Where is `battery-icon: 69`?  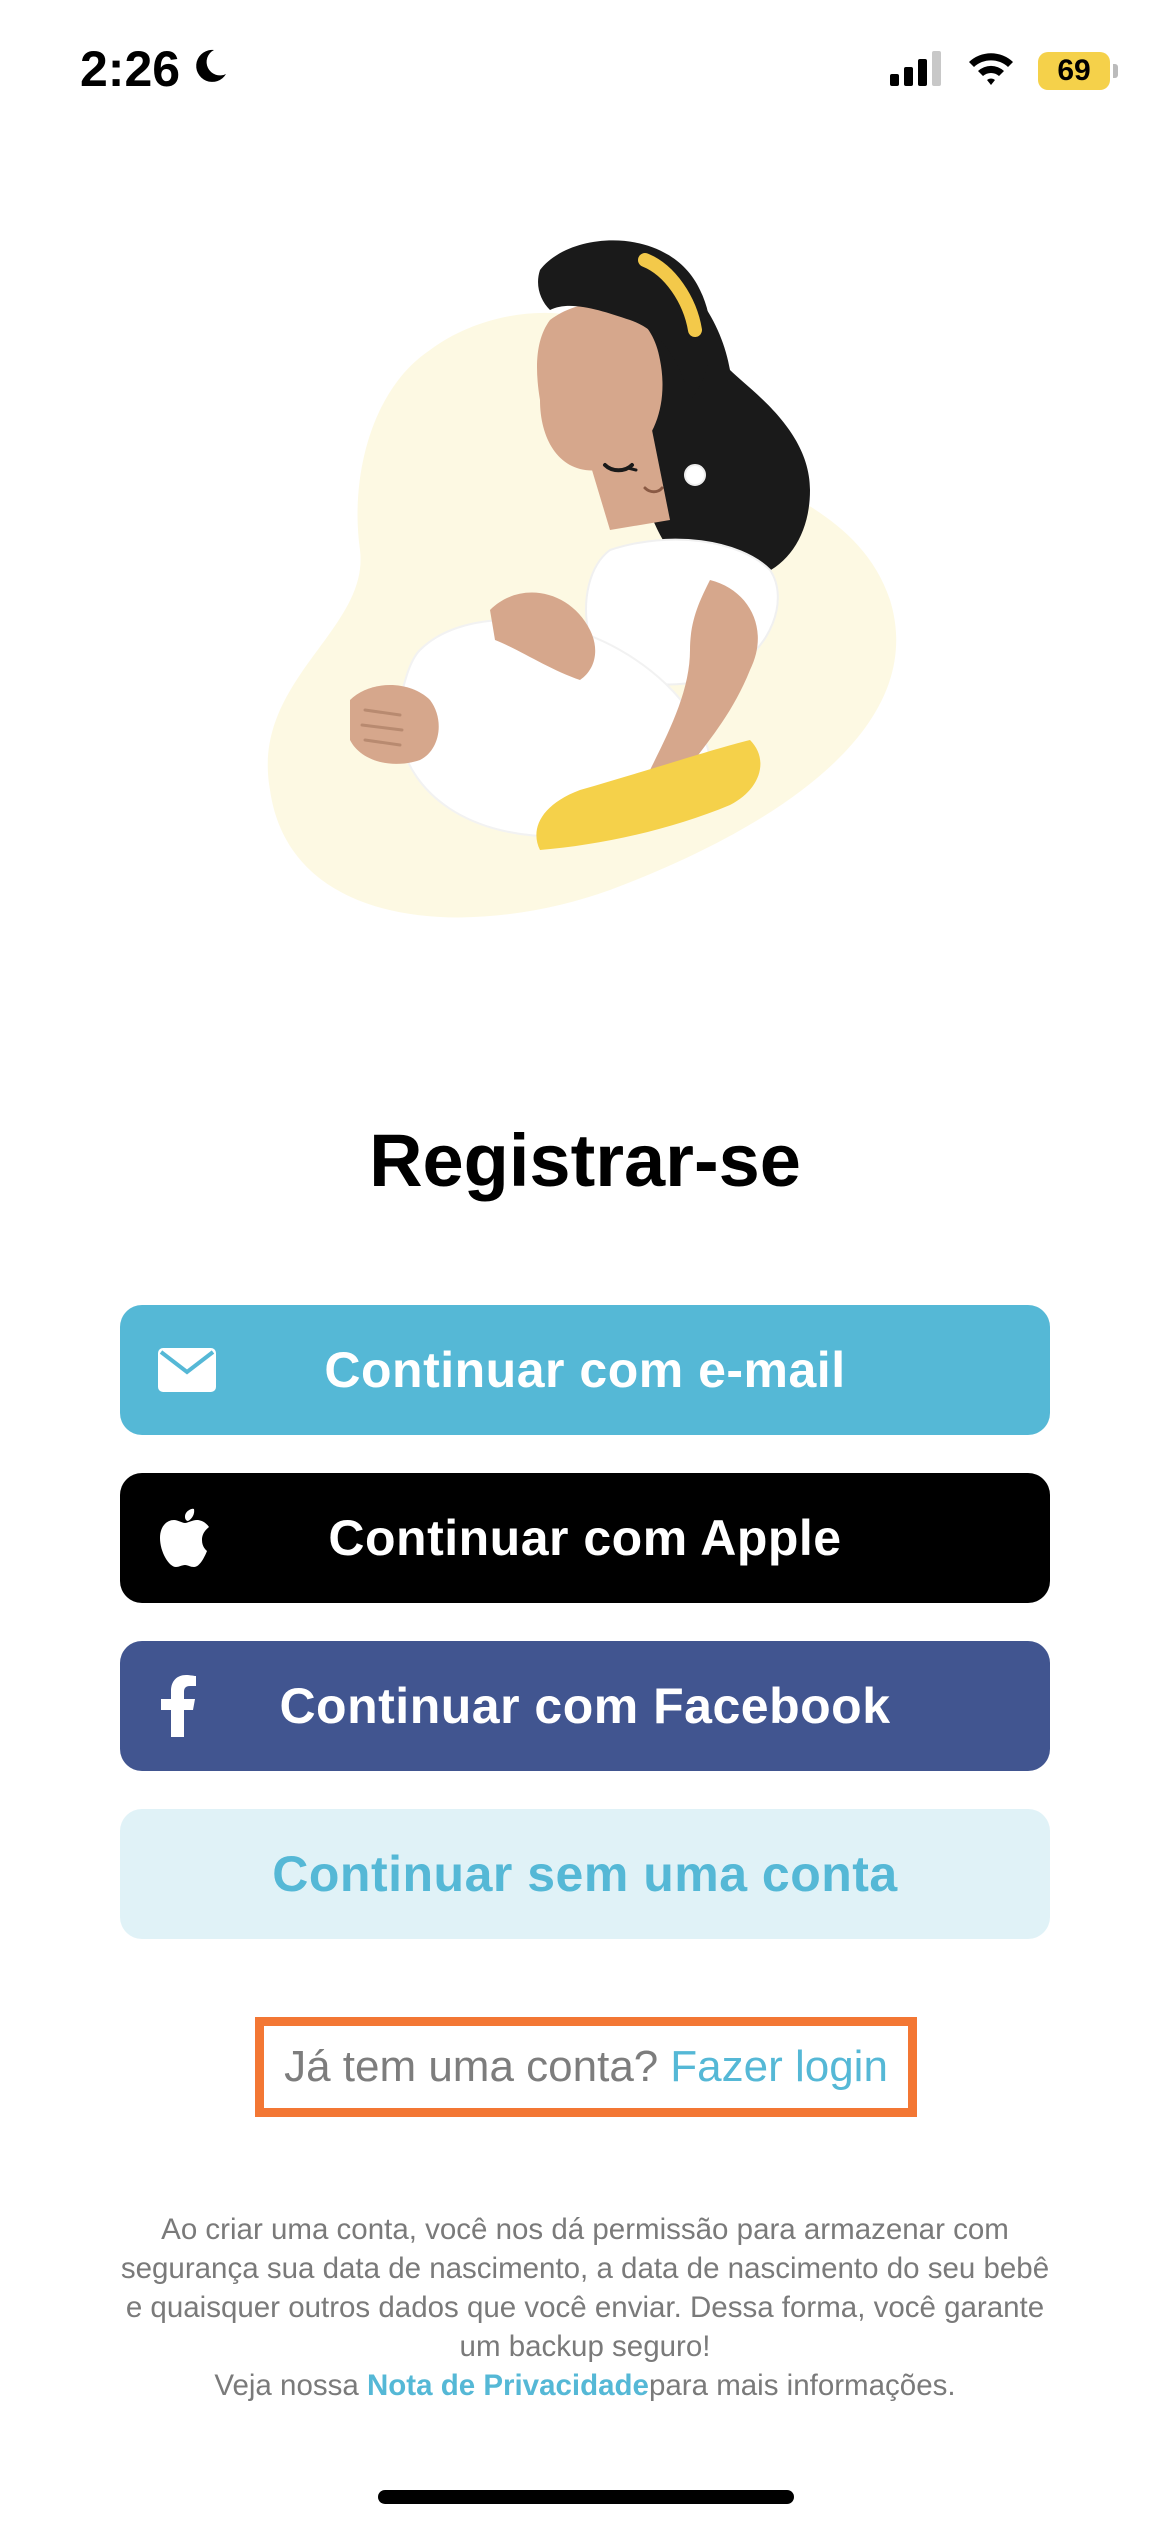 battery-icon: 69 is located at coordinates (1078, 70).